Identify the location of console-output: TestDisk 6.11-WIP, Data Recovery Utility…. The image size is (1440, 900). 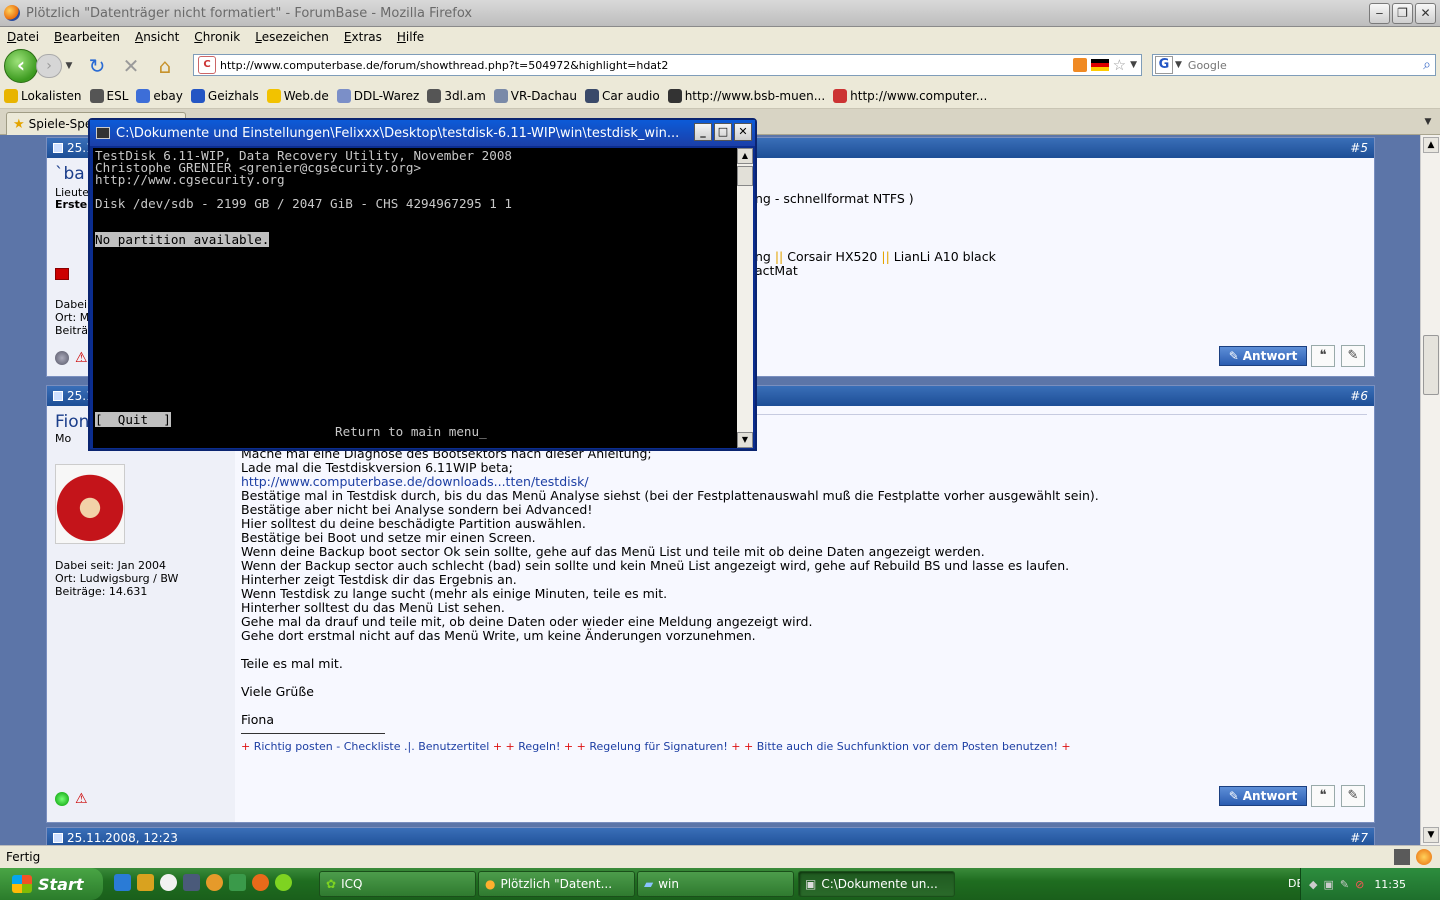
(415, 298).